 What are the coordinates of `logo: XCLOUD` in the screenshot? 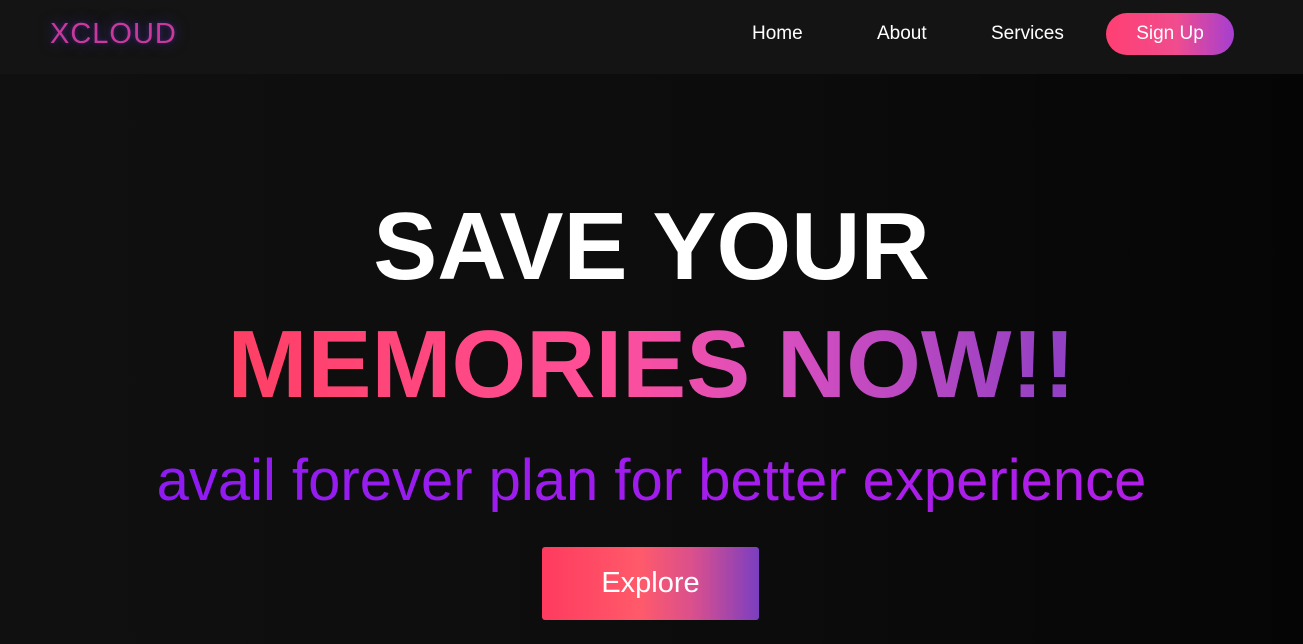 It's located at (113, 34).